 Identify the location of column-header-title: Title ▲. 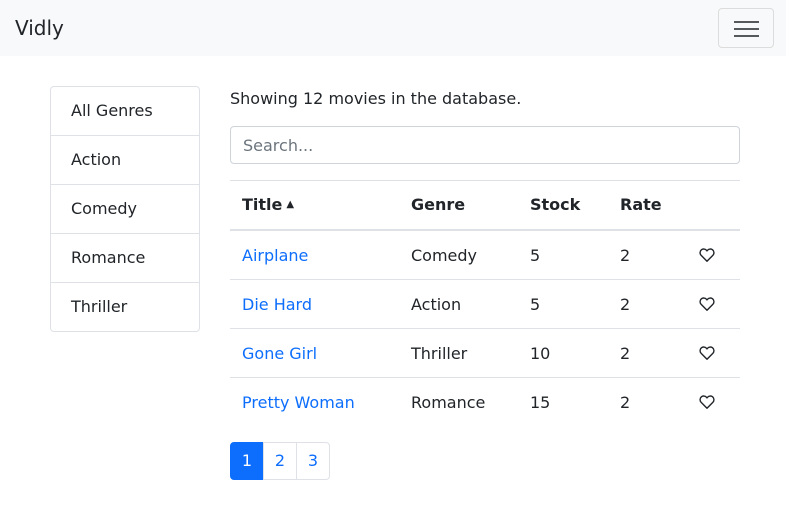
(268, 205).